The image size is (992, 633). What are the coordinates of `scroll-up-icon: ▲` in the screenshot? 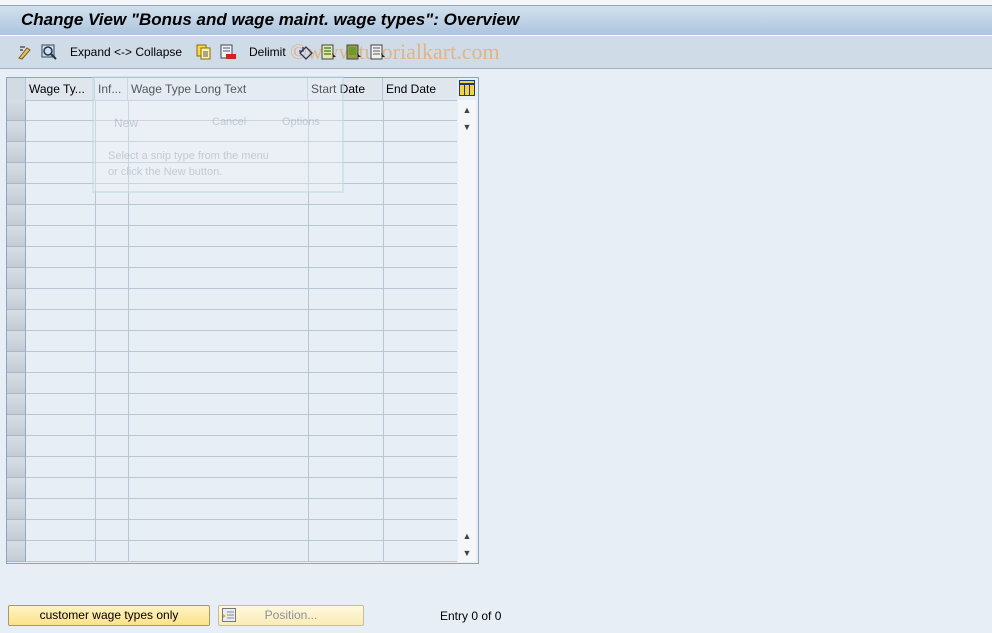 It's located at (467, 110).